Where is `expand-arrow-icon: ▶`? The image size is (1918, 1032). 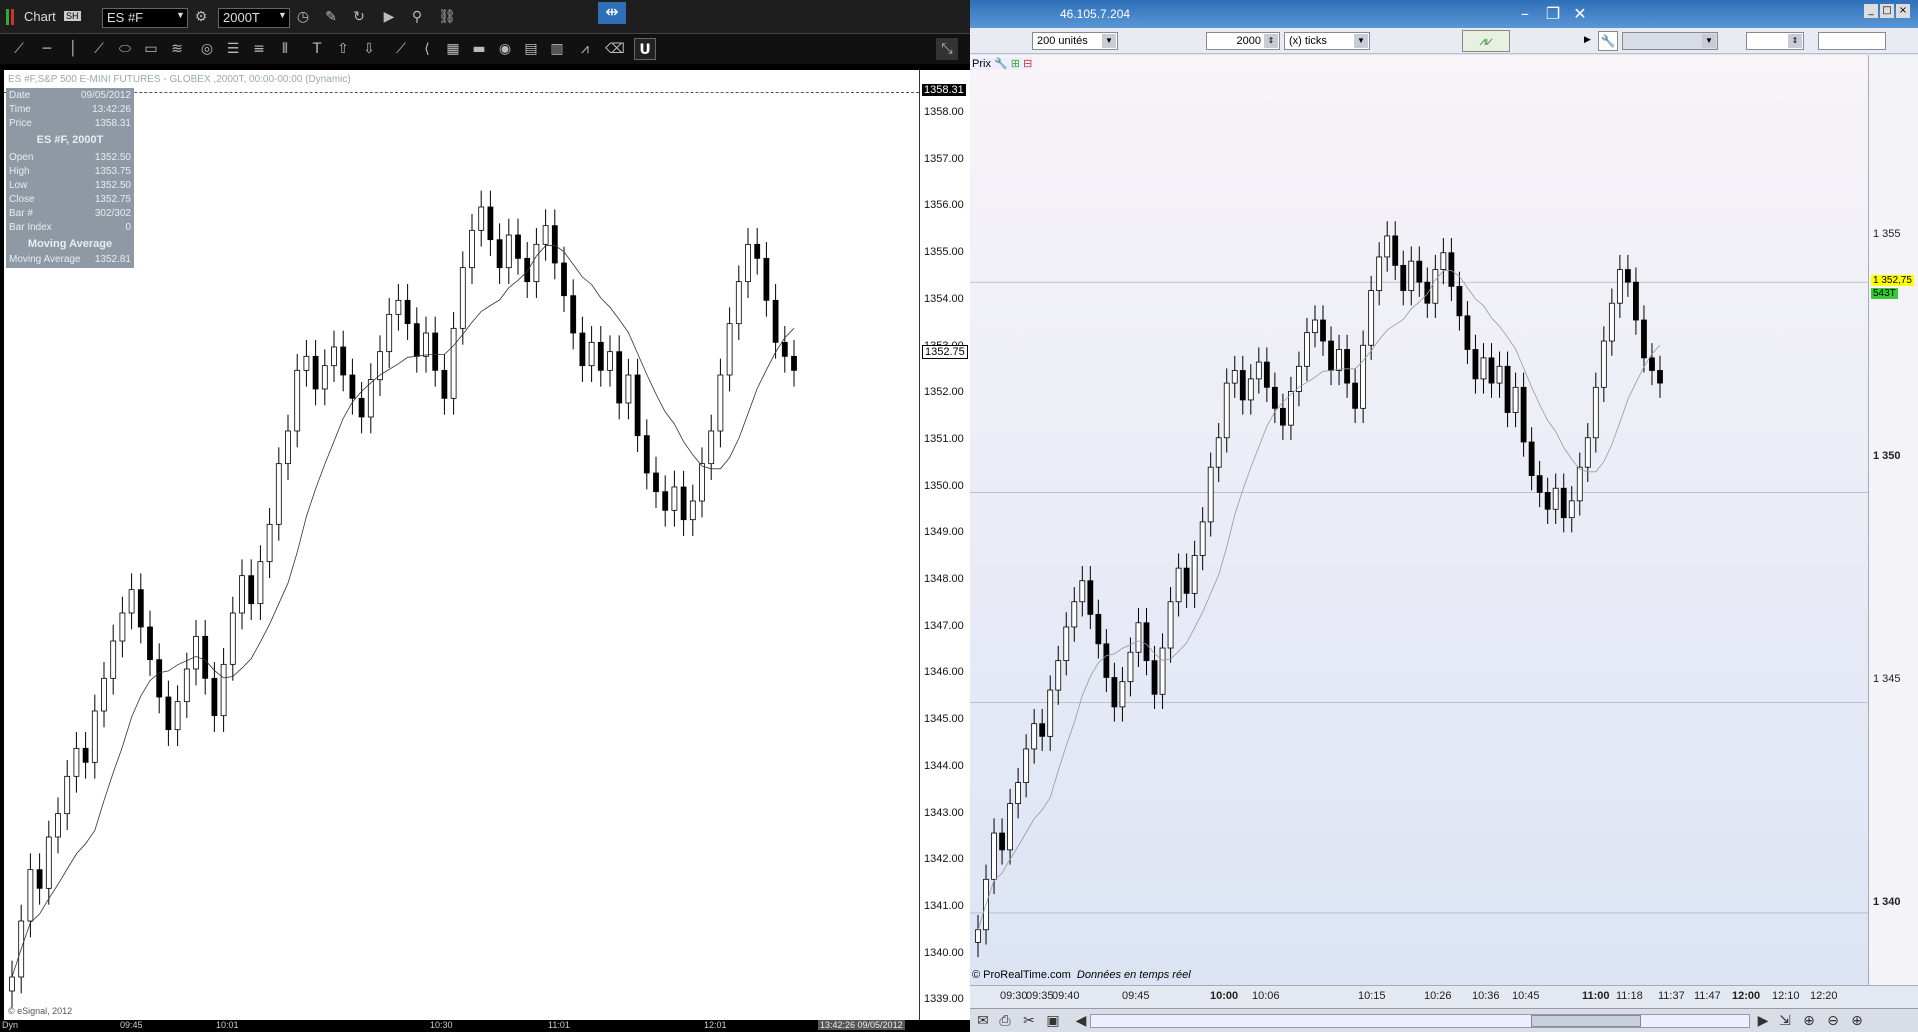
expand-arrow-icon: ▶ is located at coordinates (1587, 39).